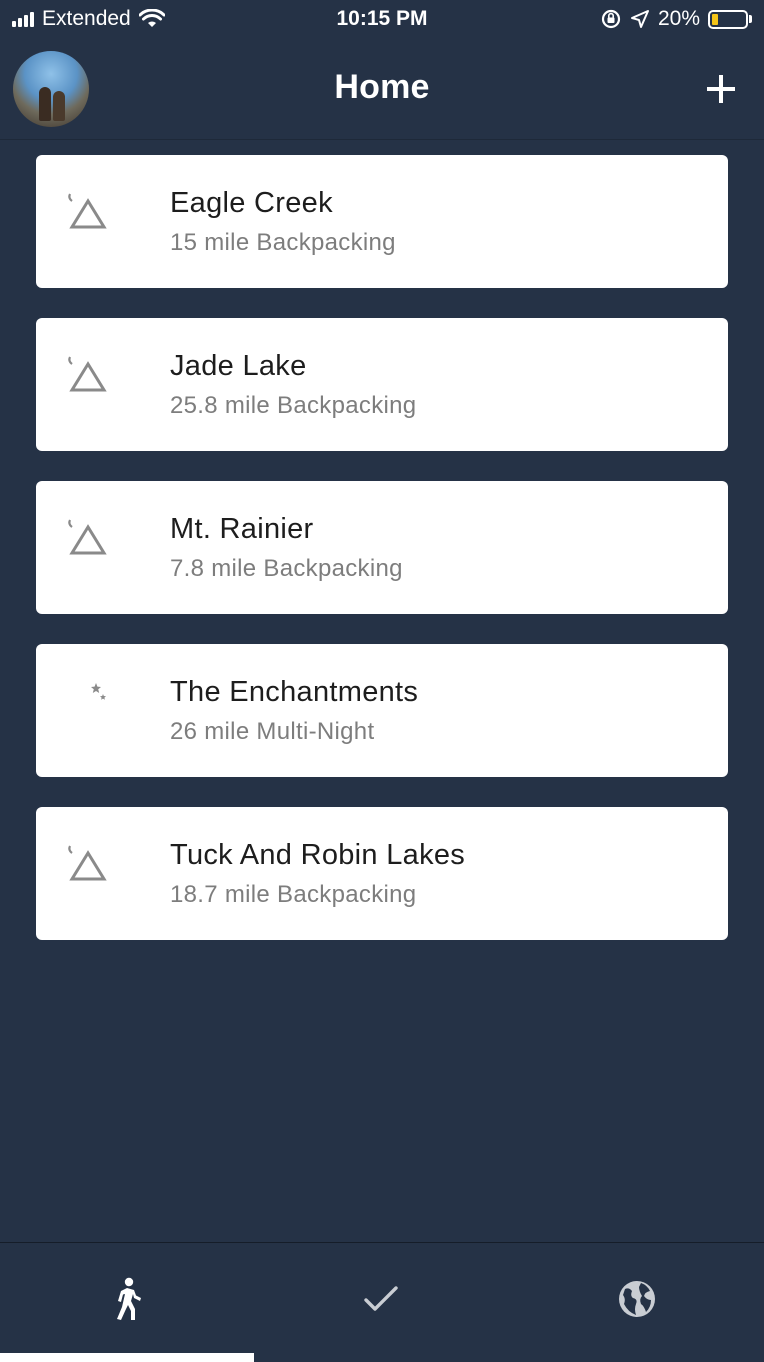  What do you see at coordinates (283, 242) in the screenshot?
I see `trip-description: 15 mile Backpacking` at bounding box center [283, 242].